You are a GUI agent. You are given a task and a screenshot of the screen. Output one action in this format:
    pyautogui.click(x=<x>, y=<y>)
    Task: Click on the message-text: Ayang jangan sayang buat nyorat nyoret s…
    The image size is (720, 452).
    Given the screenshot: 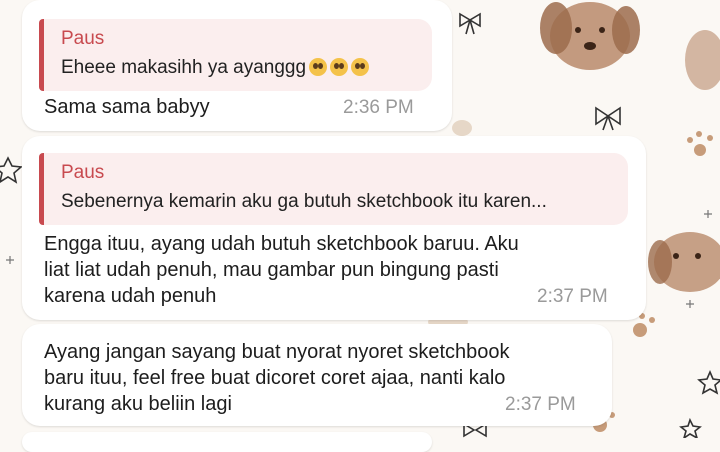 What is the action you would take?
    pyautogui.click(x=277, y=378)
    